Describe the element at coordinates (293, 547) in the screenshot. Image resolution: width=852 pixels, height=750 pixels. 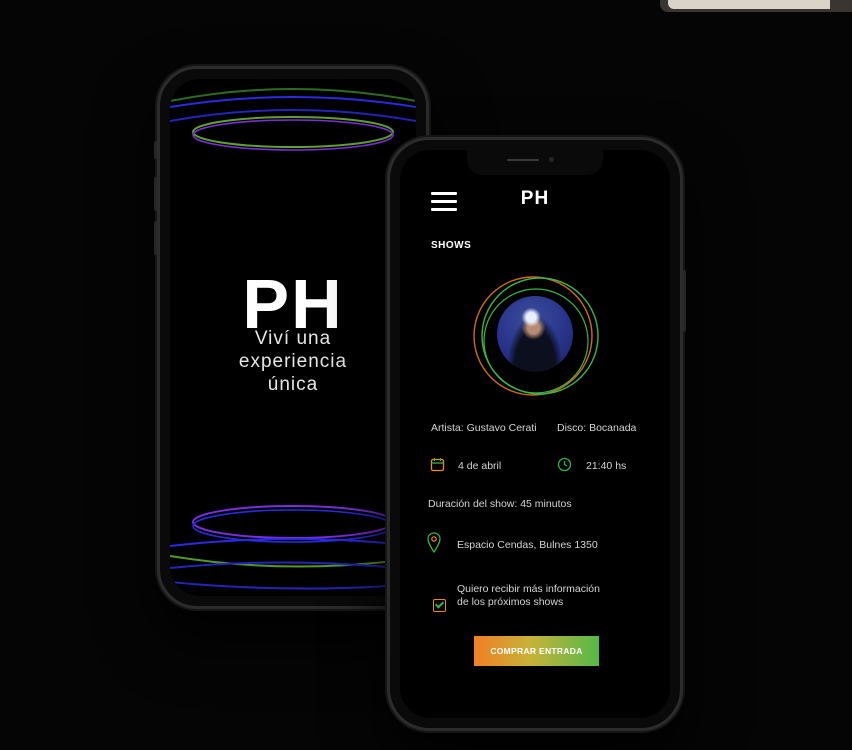
I see `neon-rings-bottom` at that location.